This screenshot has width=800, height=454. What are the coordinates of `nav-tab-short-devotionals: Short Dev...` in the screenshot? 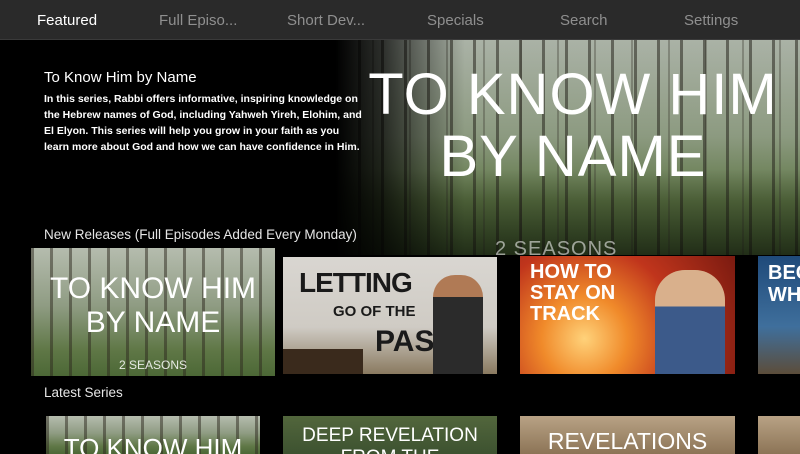 It's located at (326, 20).